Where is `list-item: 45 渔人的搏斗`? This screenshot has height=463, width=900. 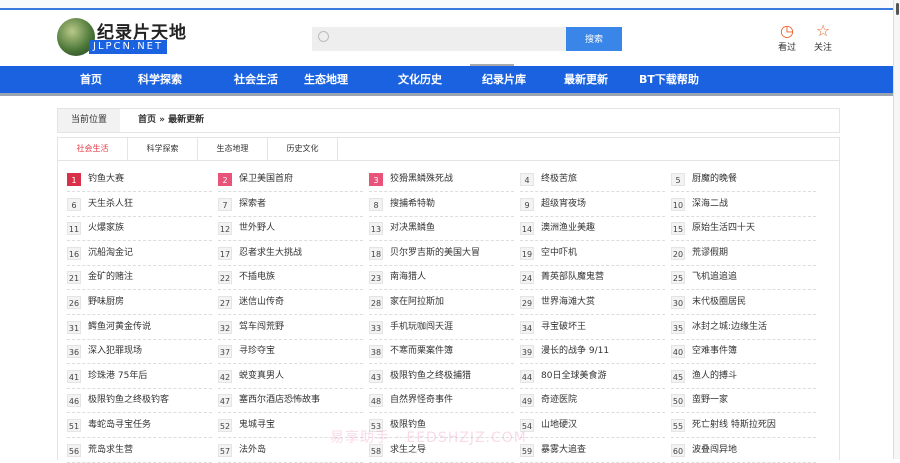 list-item: 45 渔人的搏斗 is located at coordinates (743, 377).